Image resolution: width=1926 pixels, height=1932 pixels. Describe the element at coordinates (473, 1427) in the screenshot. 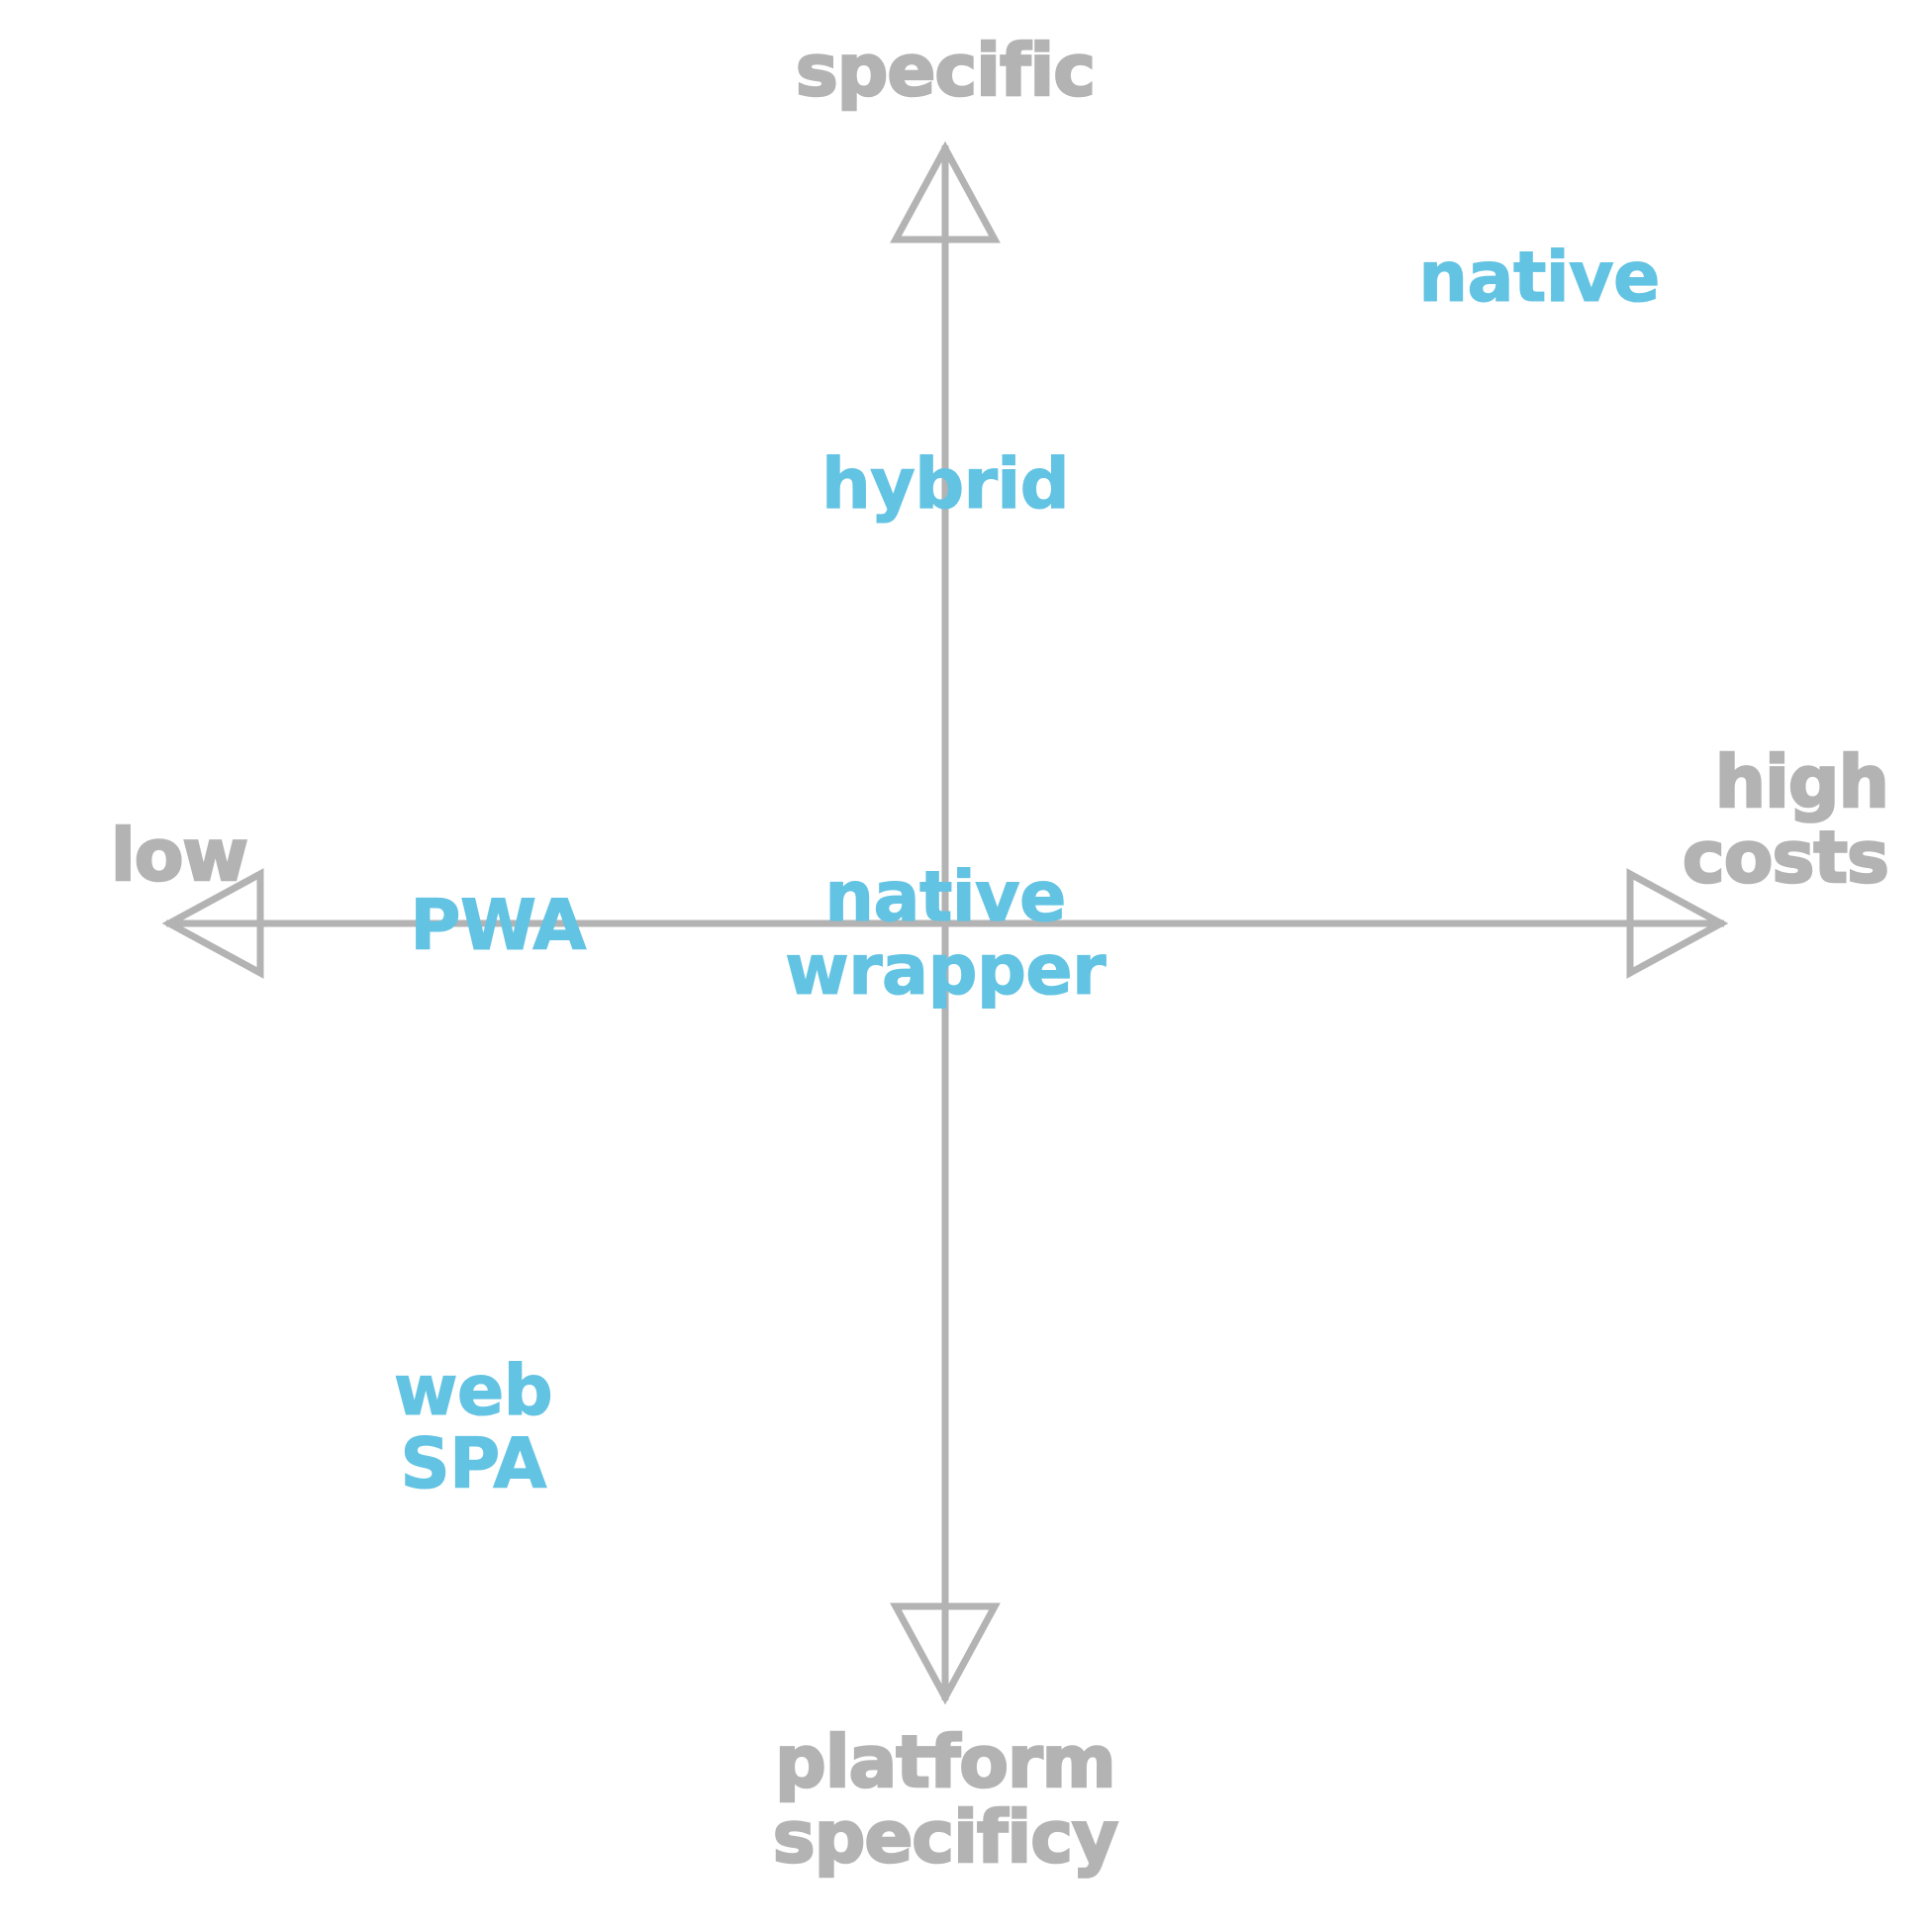

I see `data-point-web-spa: web SPA` at that location.